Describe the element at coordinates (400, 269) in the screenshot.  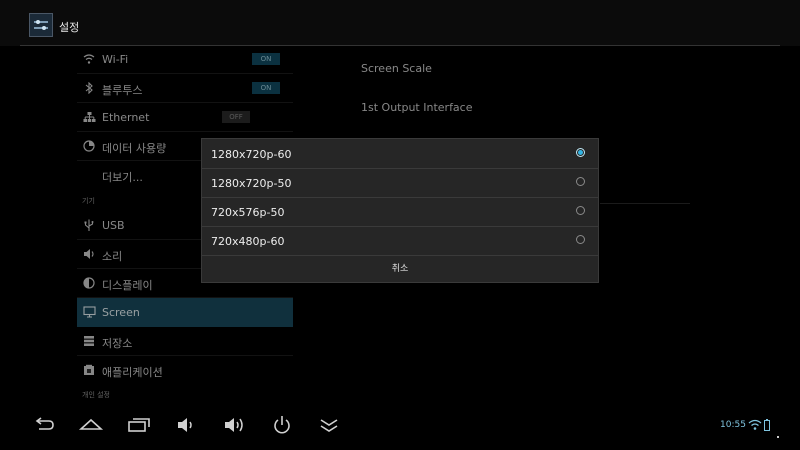
I see `cancel-button: 취소` at that location.